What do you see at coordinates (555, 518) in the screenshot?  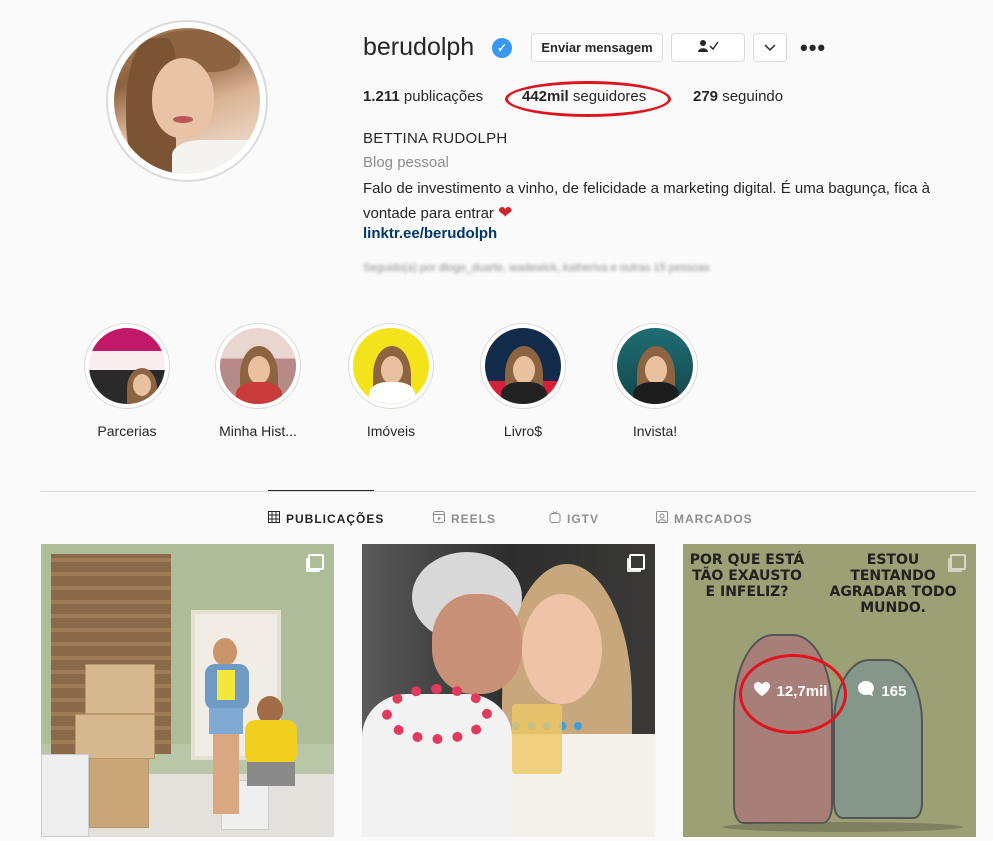 I see `igtv-icon` at bounding box center [555, 518].